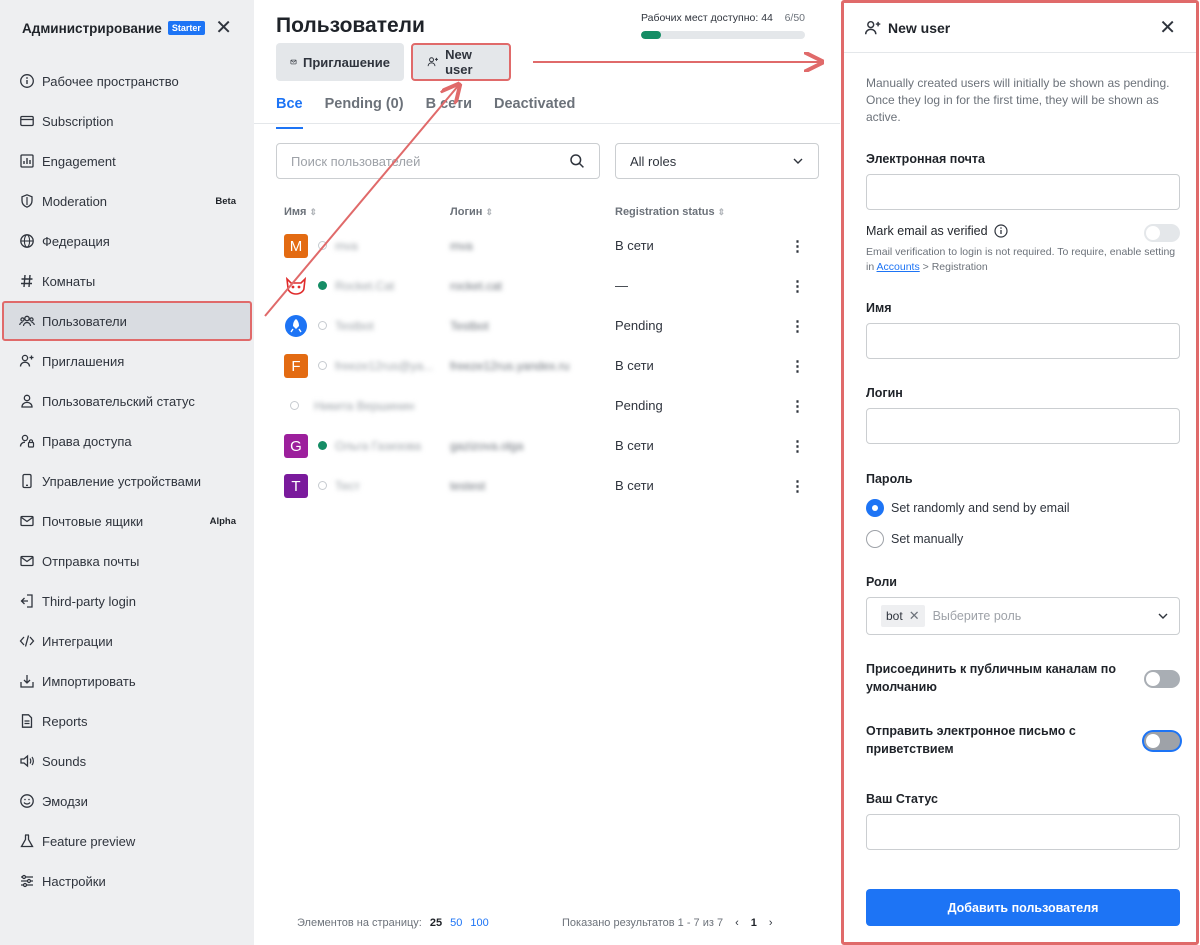 The image size is (1200, 945). What do you see at coordinates (510, 366) in the screenshot?
I see `user-login: freeze12rus.yandex.ru` at bounding box center [510, 366].